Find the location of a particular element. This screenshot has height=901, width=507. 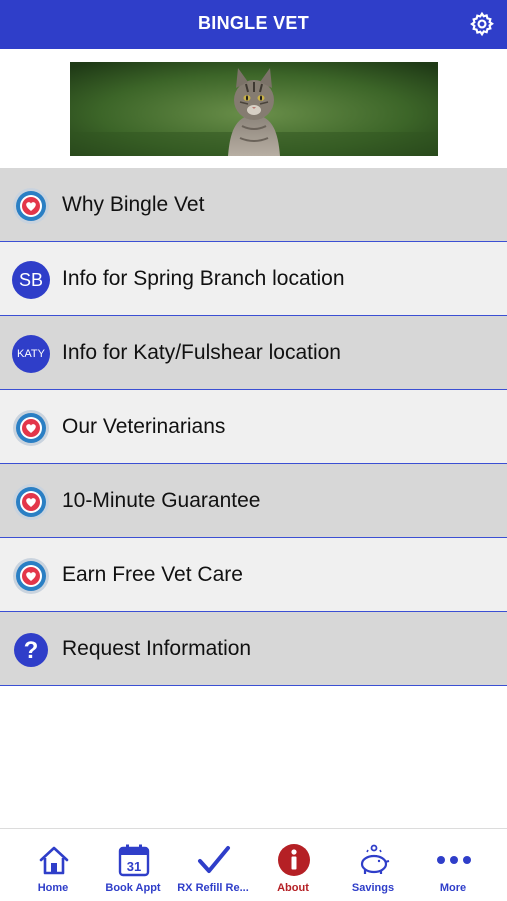

menu-item-label: Why Bingle Vet is located at coordinates (133, 204).